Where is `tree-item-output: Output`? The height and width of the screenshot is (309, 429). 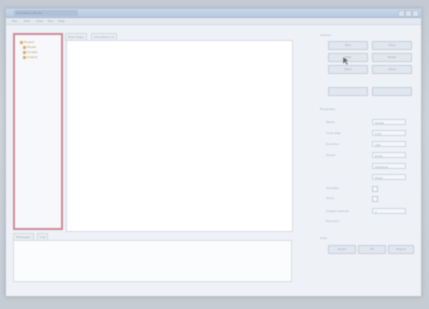 tree-item-output: Output is located at coordinates (30, 57).